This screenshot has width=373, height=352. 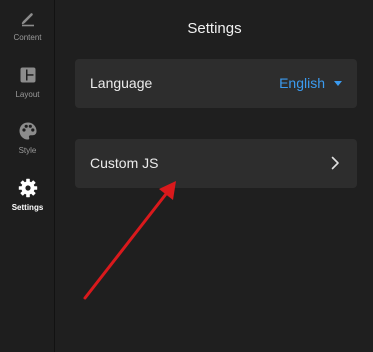 I want to click on sidebar-item-content: Content, so click(x=27, y=31).